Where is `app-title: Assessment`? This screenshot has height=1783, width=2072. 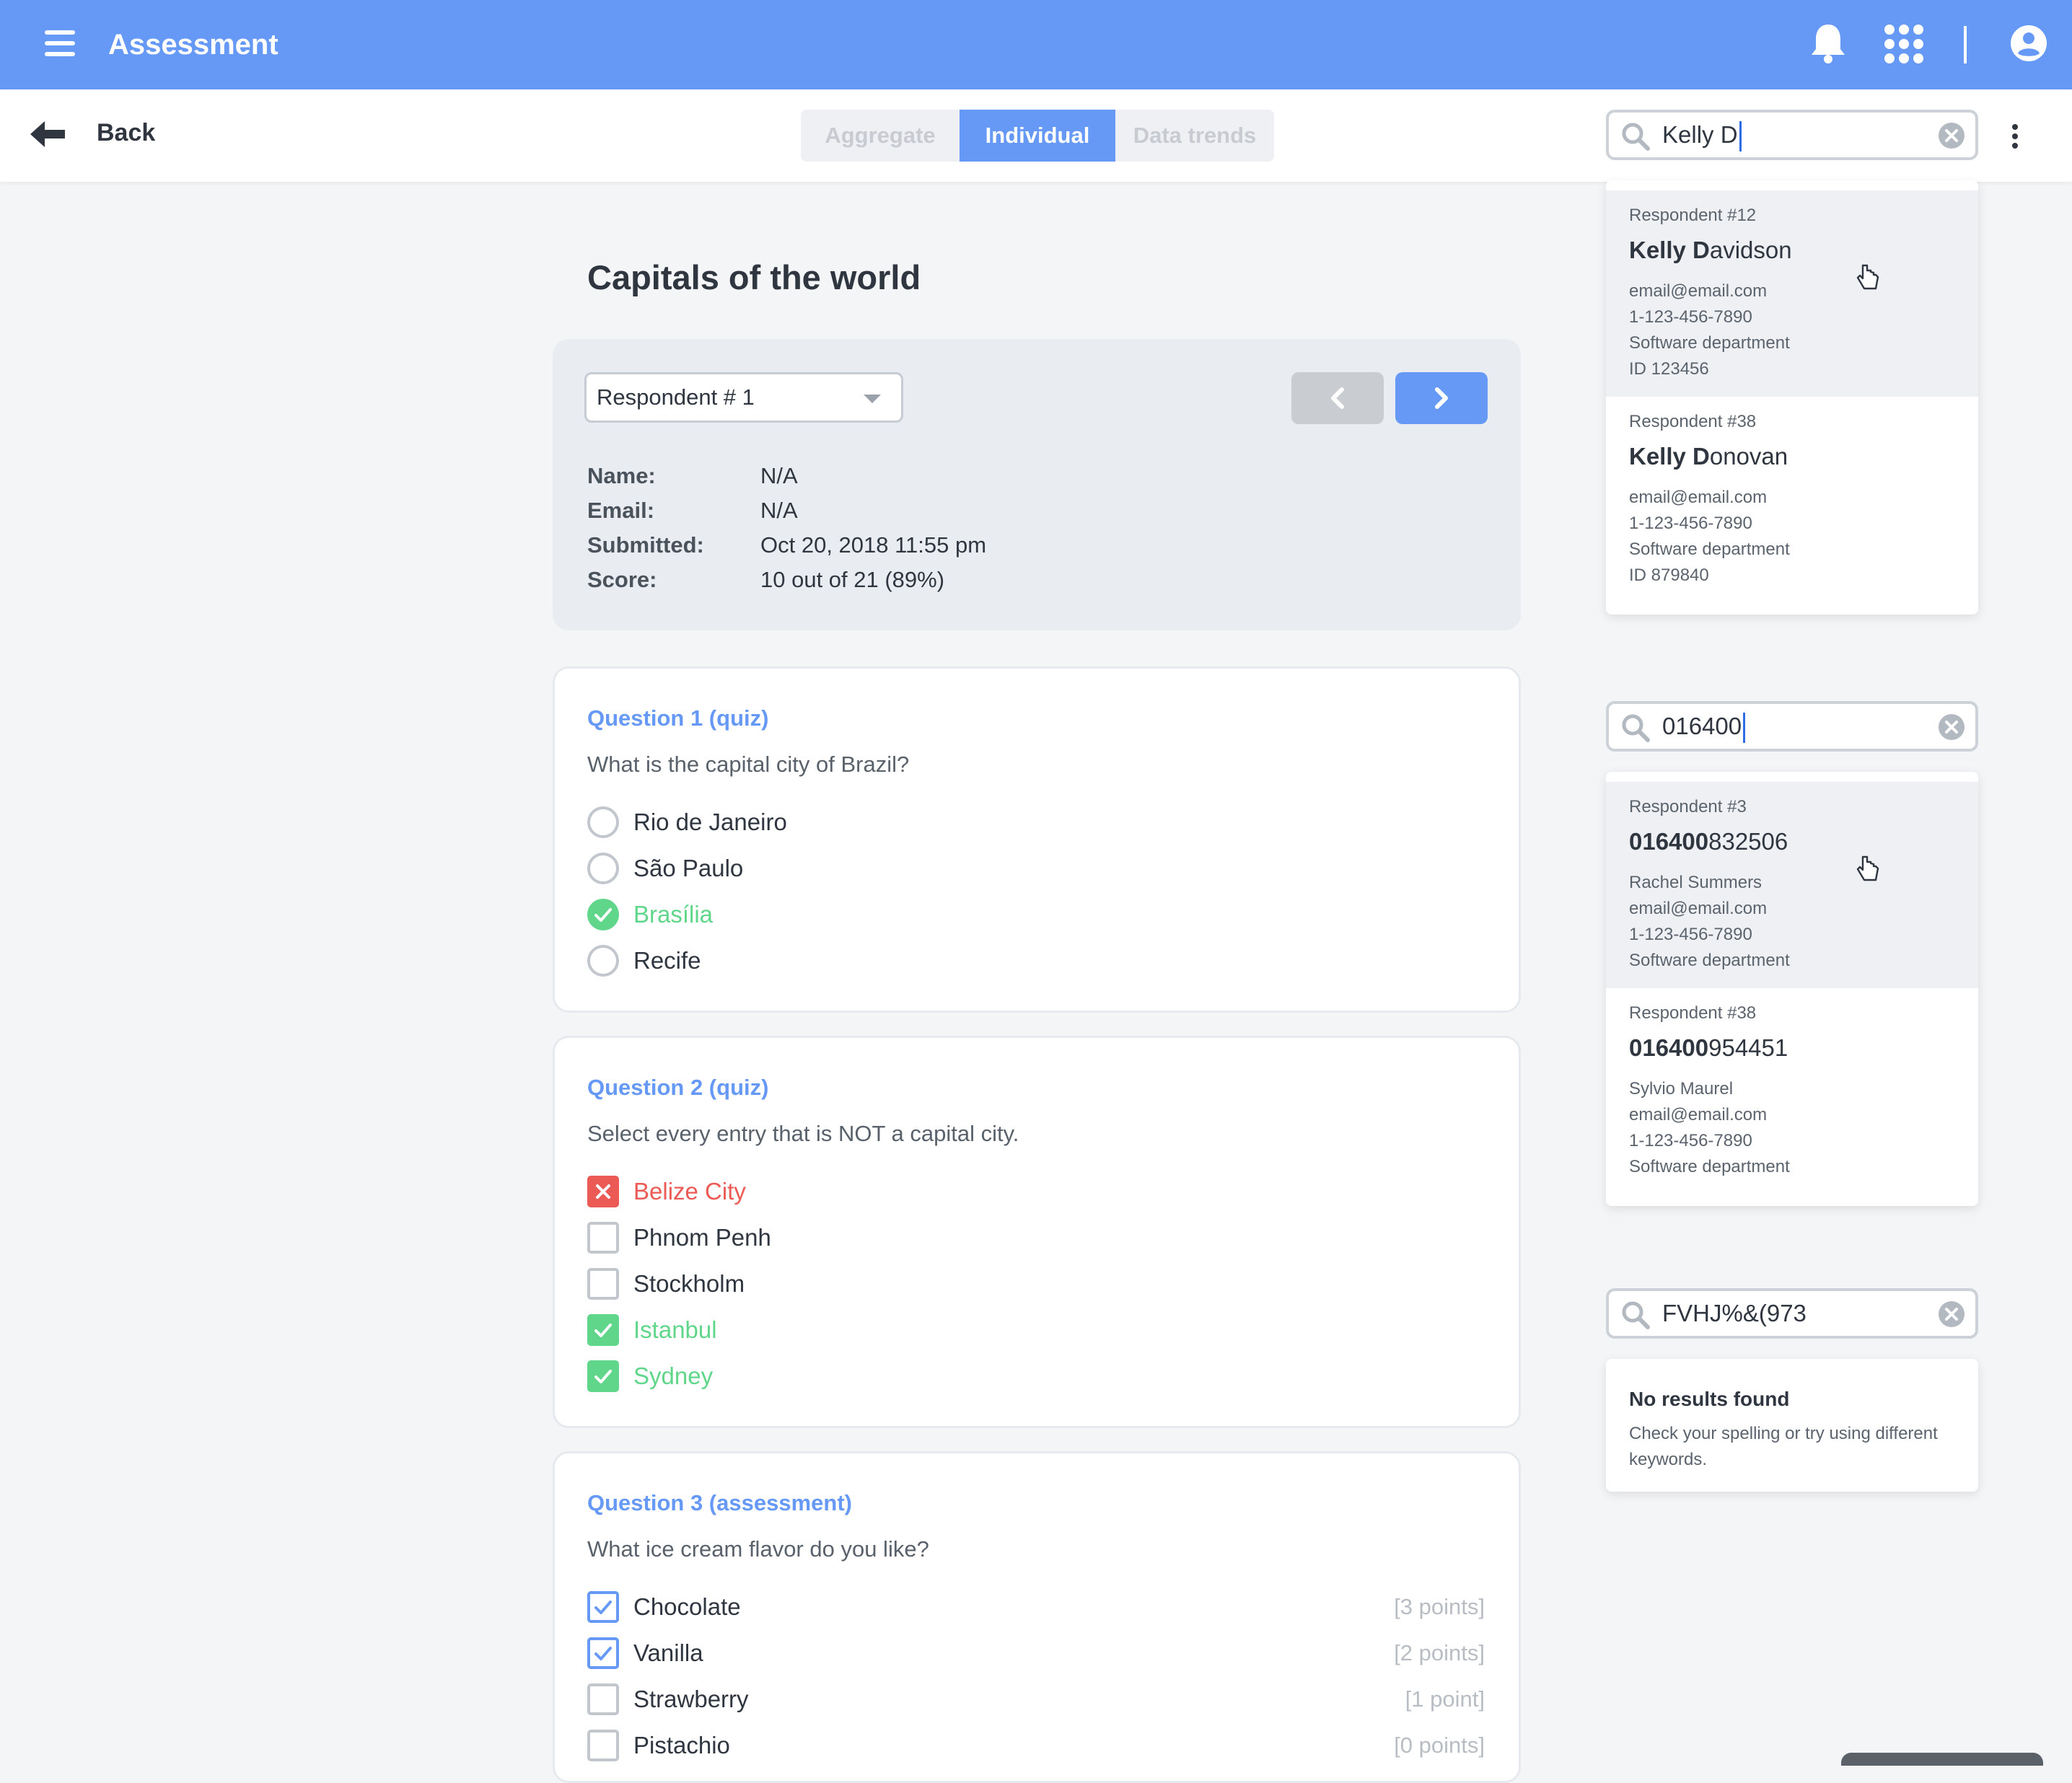 app-title: Assessment is located at coordinates (193, 45).